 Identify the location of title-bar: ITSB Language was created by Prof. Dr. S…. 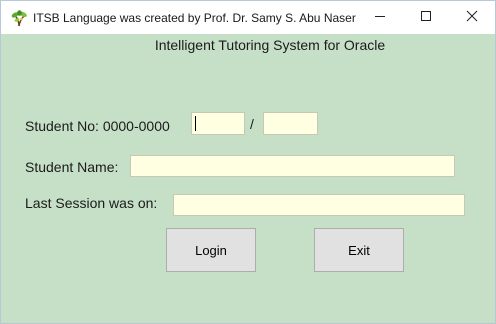
(248, 17).